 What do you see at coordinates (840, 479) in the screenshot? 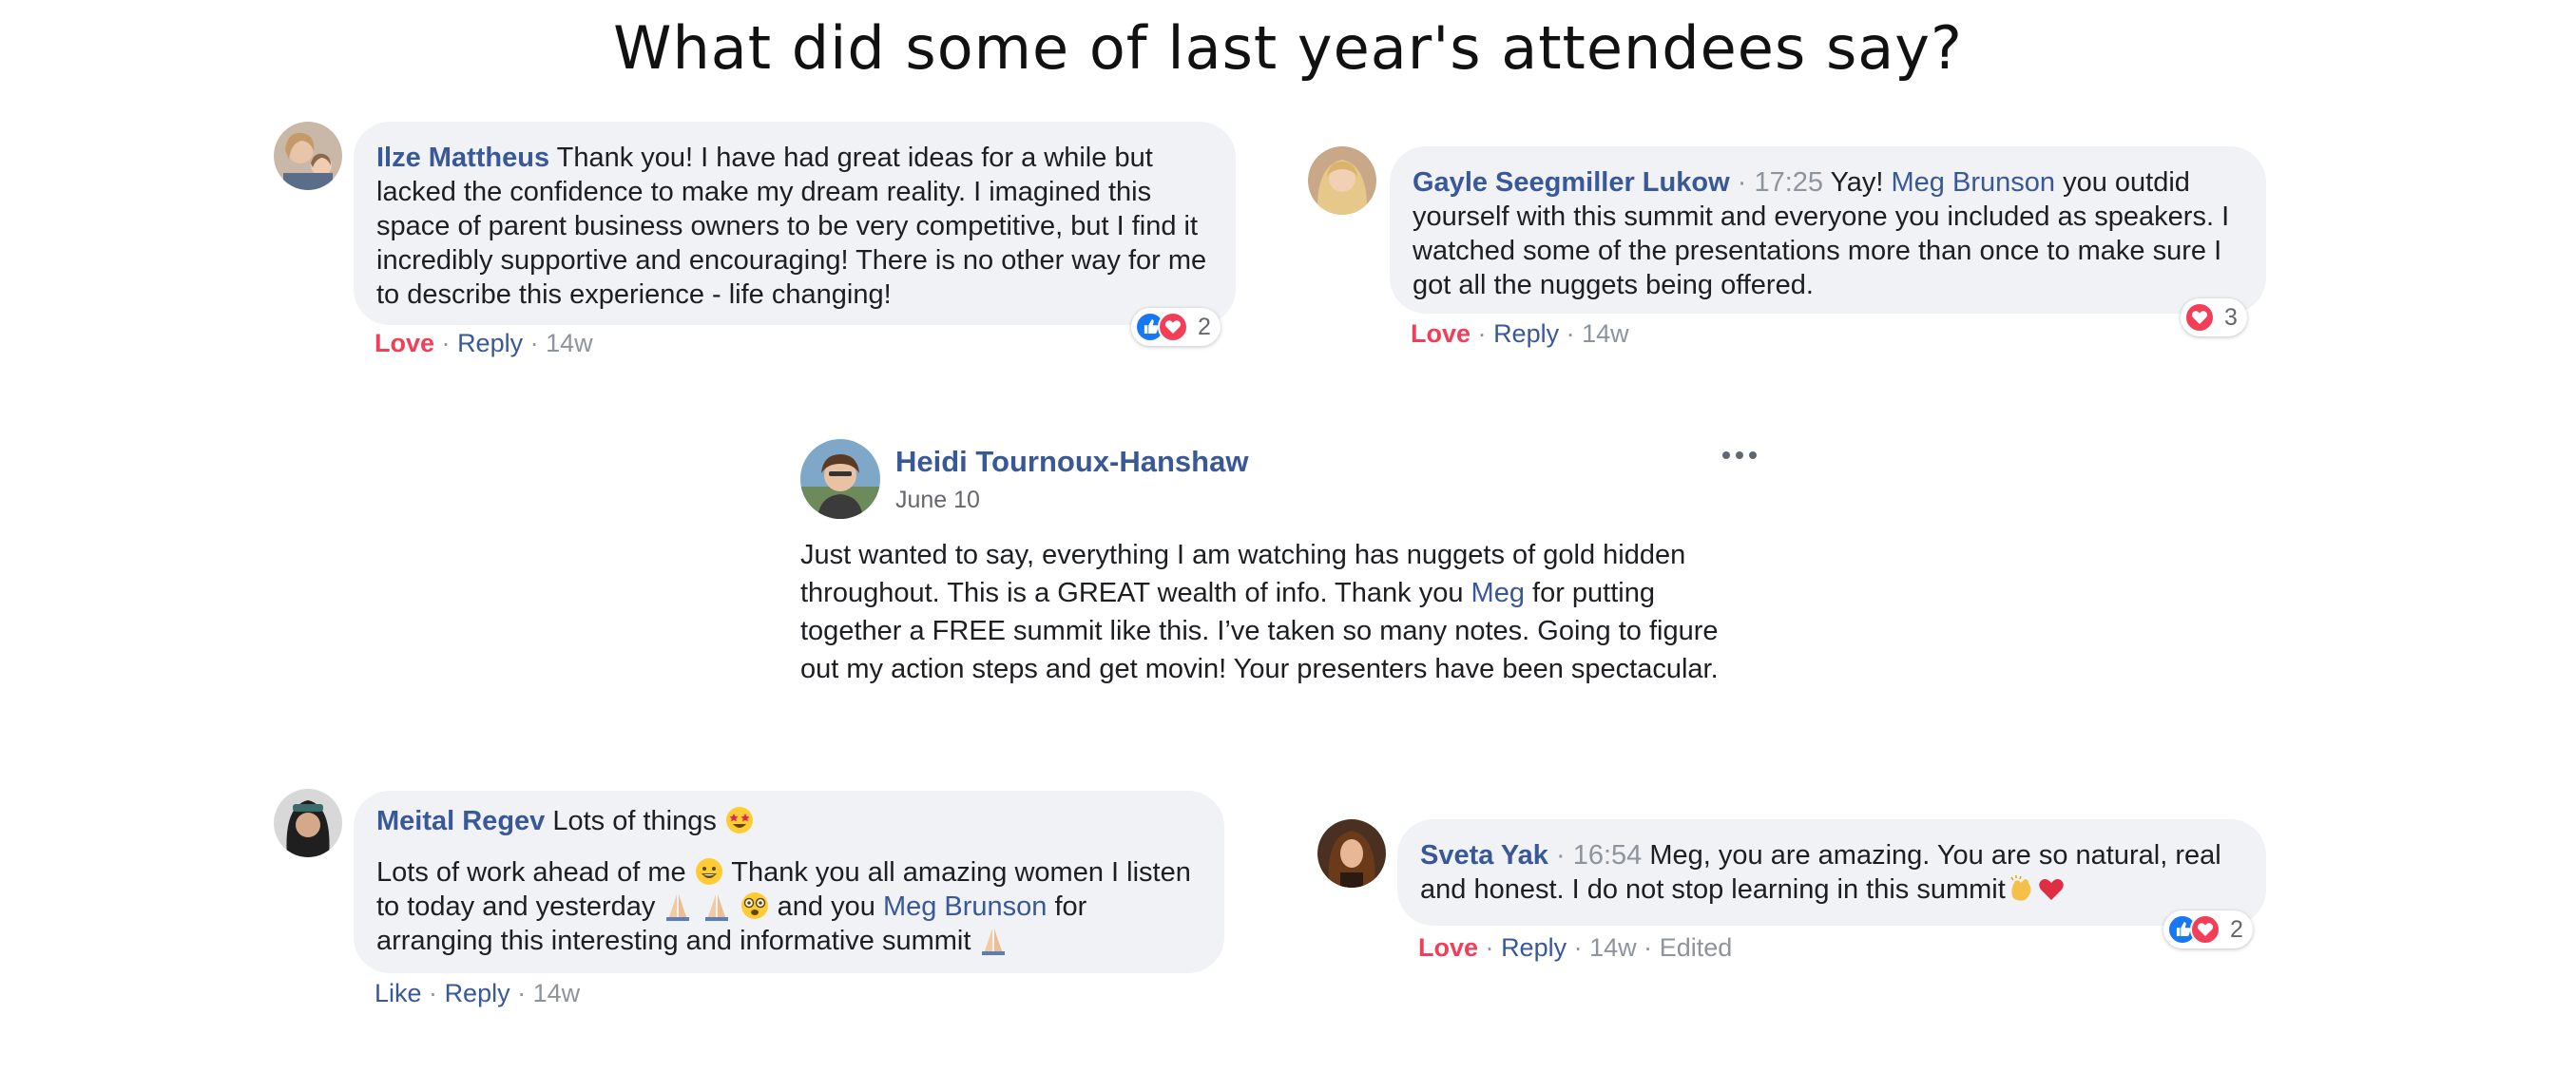
I see `avatar-heidi-tournoux-hanshaw` at bounding box center [840, 479].